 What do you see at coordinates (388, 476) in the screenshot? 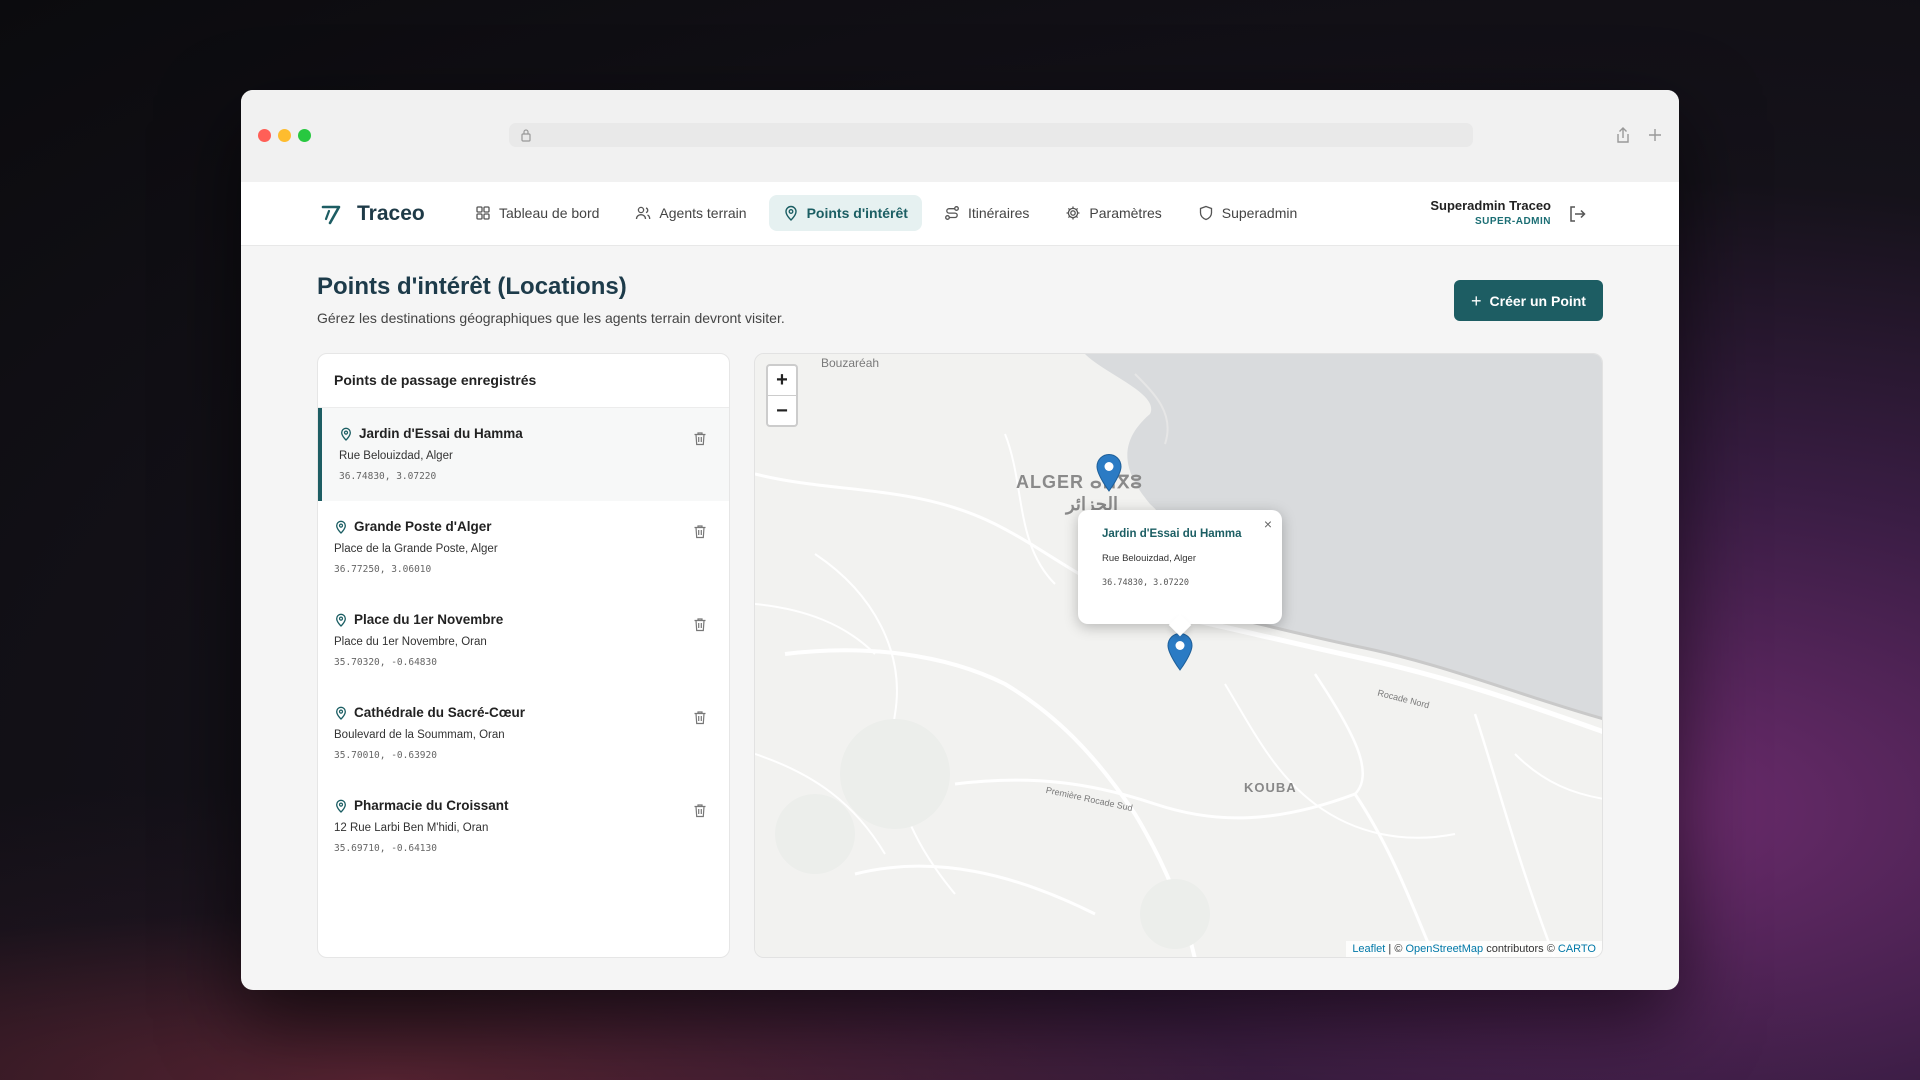
I see `point-coords: 36.74830, 3.07220` at bounding box center [388, 476].